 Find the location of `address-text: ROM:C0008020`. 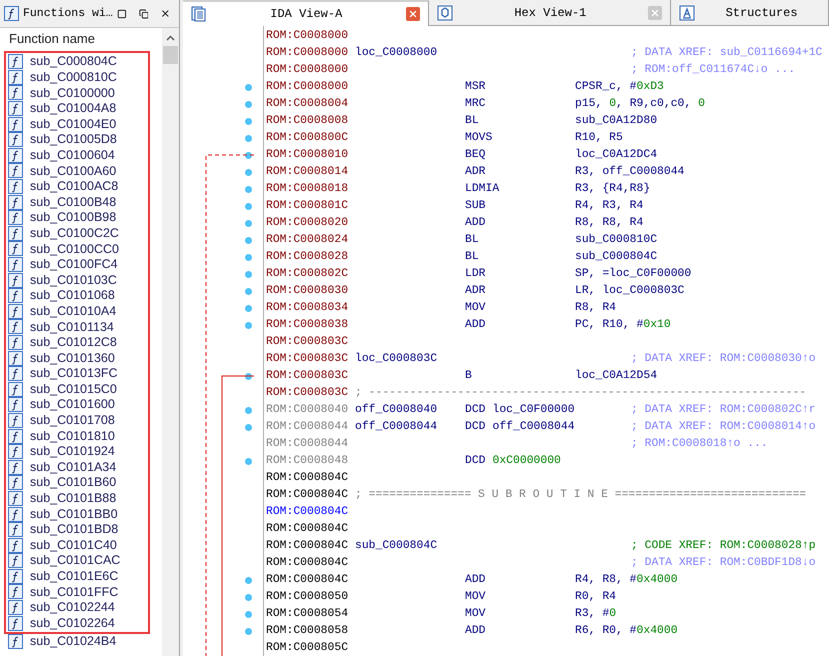

address-text: ROM:C0008020 is located at coordinates (308, 223).